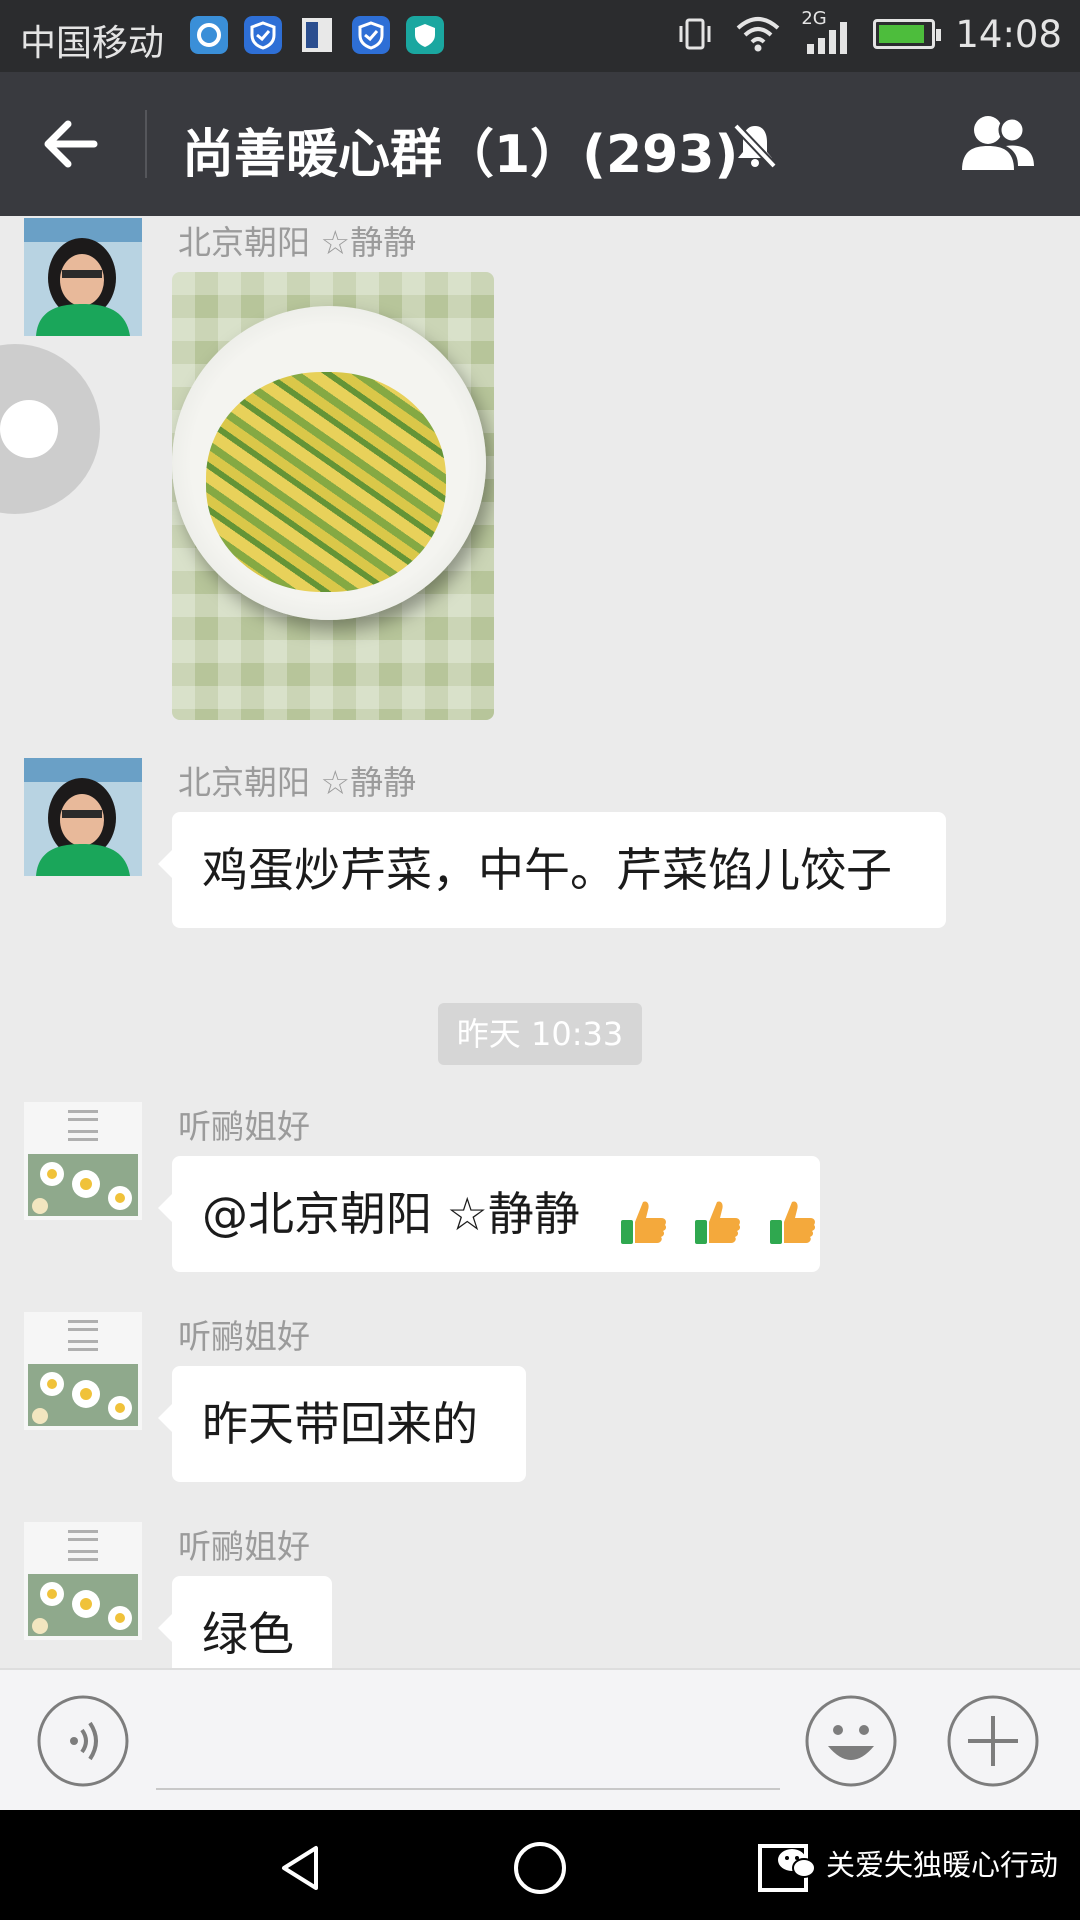 The width and height of the screenshot is (1080, 1920). I want to click on watermark-text: 关爱失独暖心行动, so click(942, 1865).